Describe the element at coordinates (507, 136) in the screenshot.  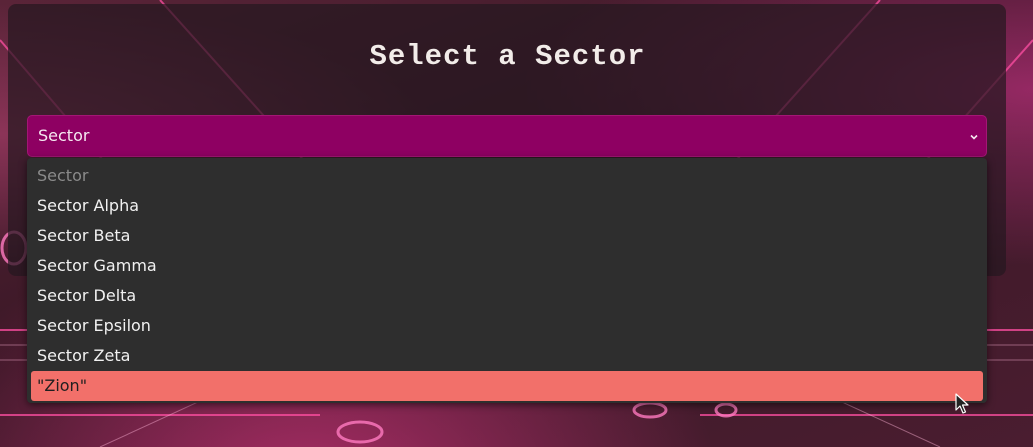
I see `sector-select: Sector` at that location.